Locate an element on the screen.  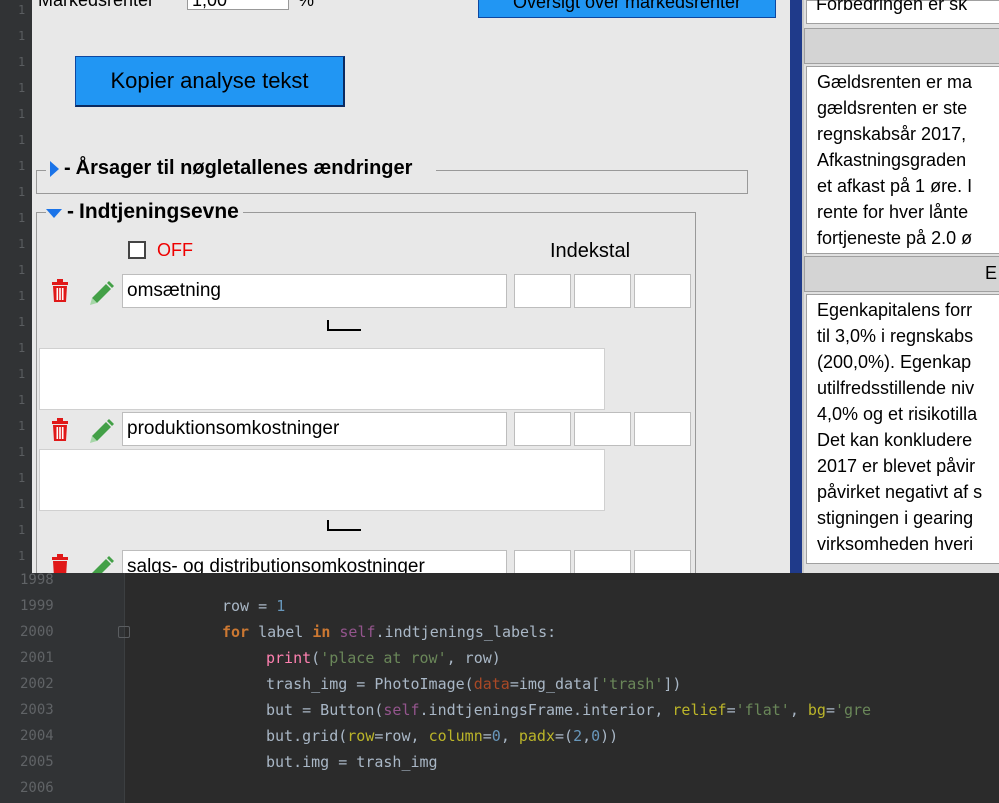
analysis-text-line: Gældsrenten er ma is located at coordinates (895, 82).